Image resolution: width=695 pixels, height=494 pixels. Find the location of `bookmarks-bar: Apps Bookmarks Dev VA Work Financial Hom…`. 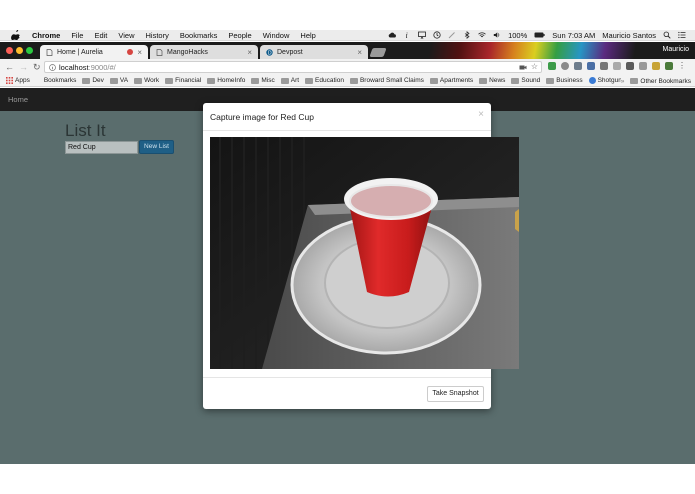

bookmarks-bar: Apps Bookmarks Dev VA Work Financial Hom… is located at coordinates (347, 81).